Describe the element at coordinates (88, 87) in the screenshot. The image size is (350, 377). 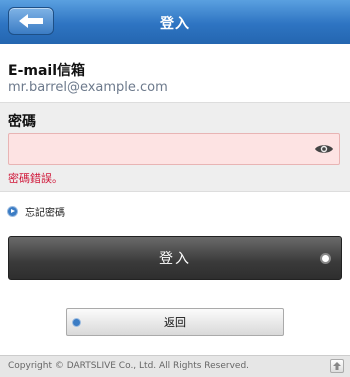
I see `email-value: mr.barrel@example.com` at that location.